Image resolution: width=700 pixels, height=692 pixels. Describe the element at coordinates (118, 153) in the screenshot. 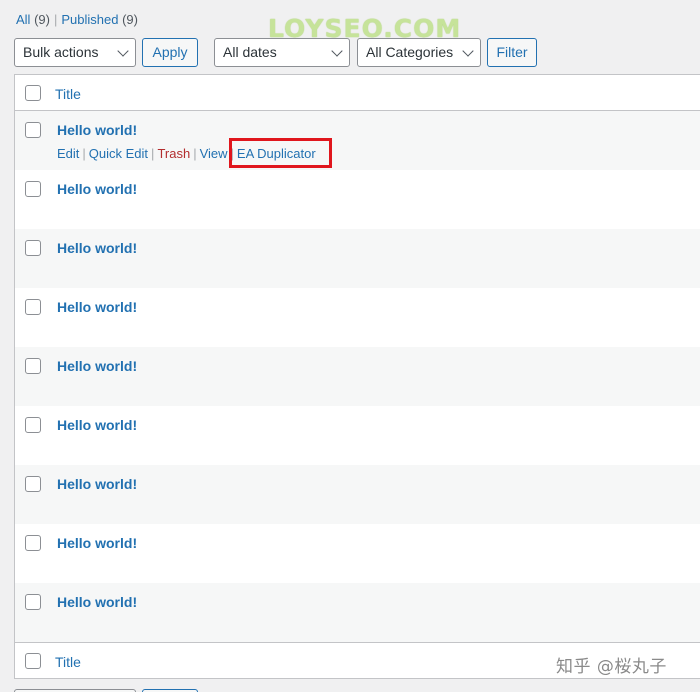

I see `quick-edit-link: Quick Edit` at that location.